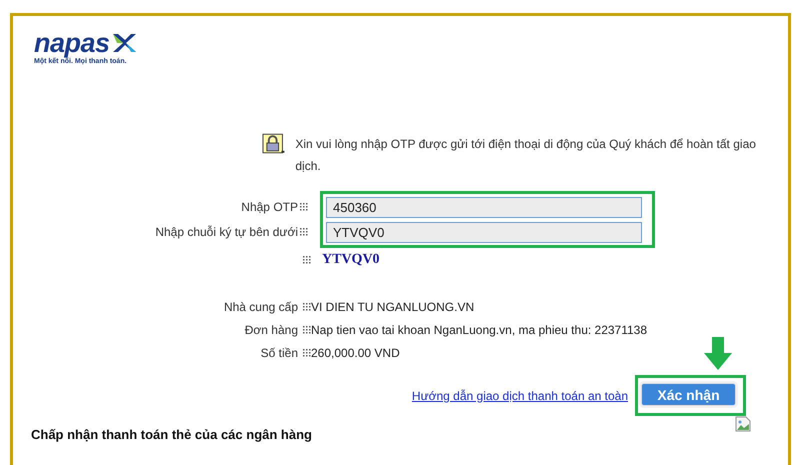 This screenshot has height=465, width=800. Describe the element at coordinates (743, 424) in the screenshot. I see `broken-image-icon` at that location.